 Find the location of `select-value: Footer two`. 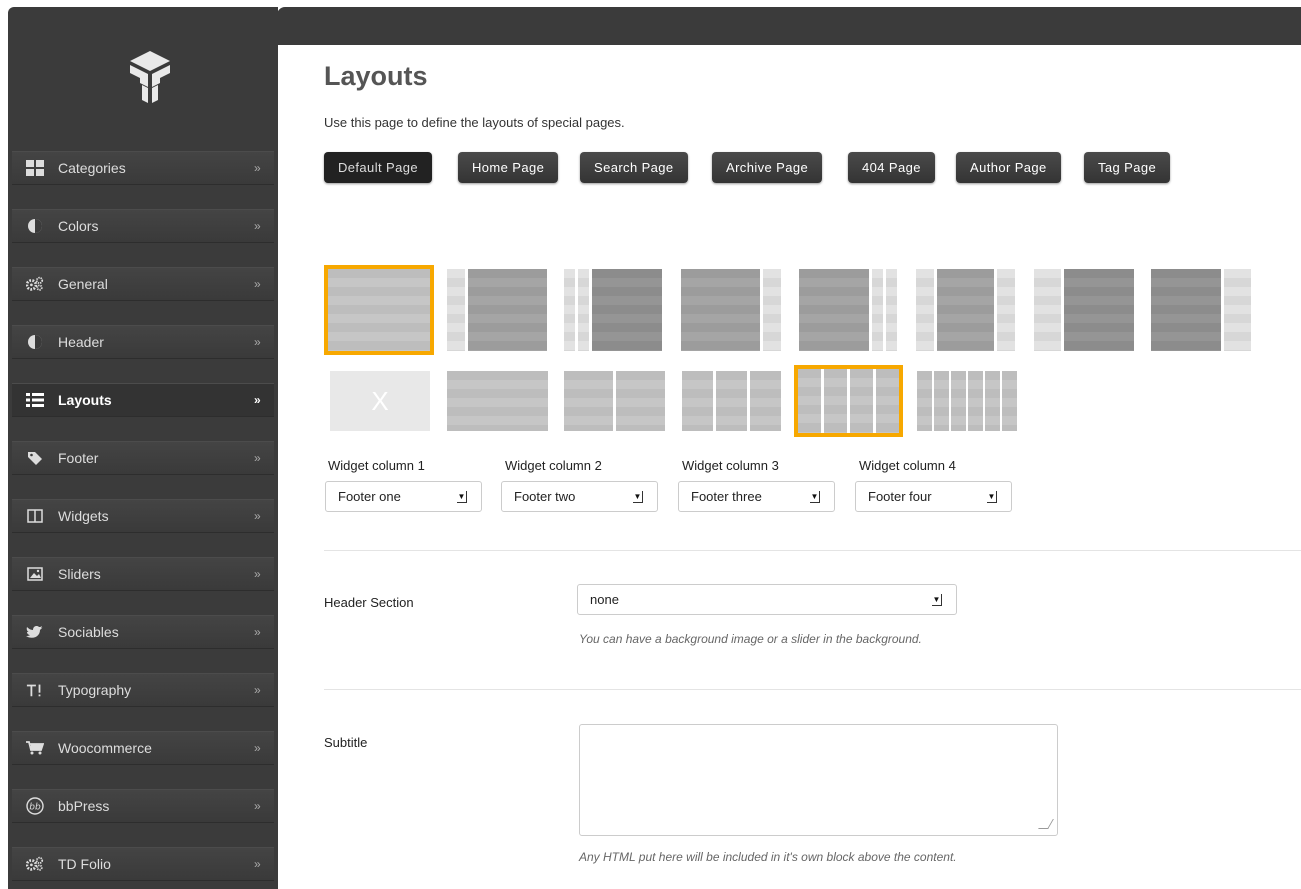

select-value: Footer two is located at coordinates (545, 496).